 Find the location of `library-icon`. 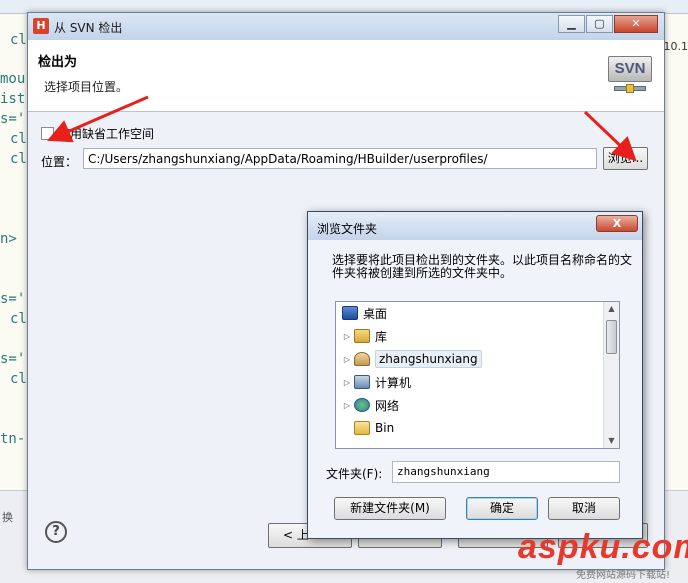

library-icon is located at coordinates (362, 336).